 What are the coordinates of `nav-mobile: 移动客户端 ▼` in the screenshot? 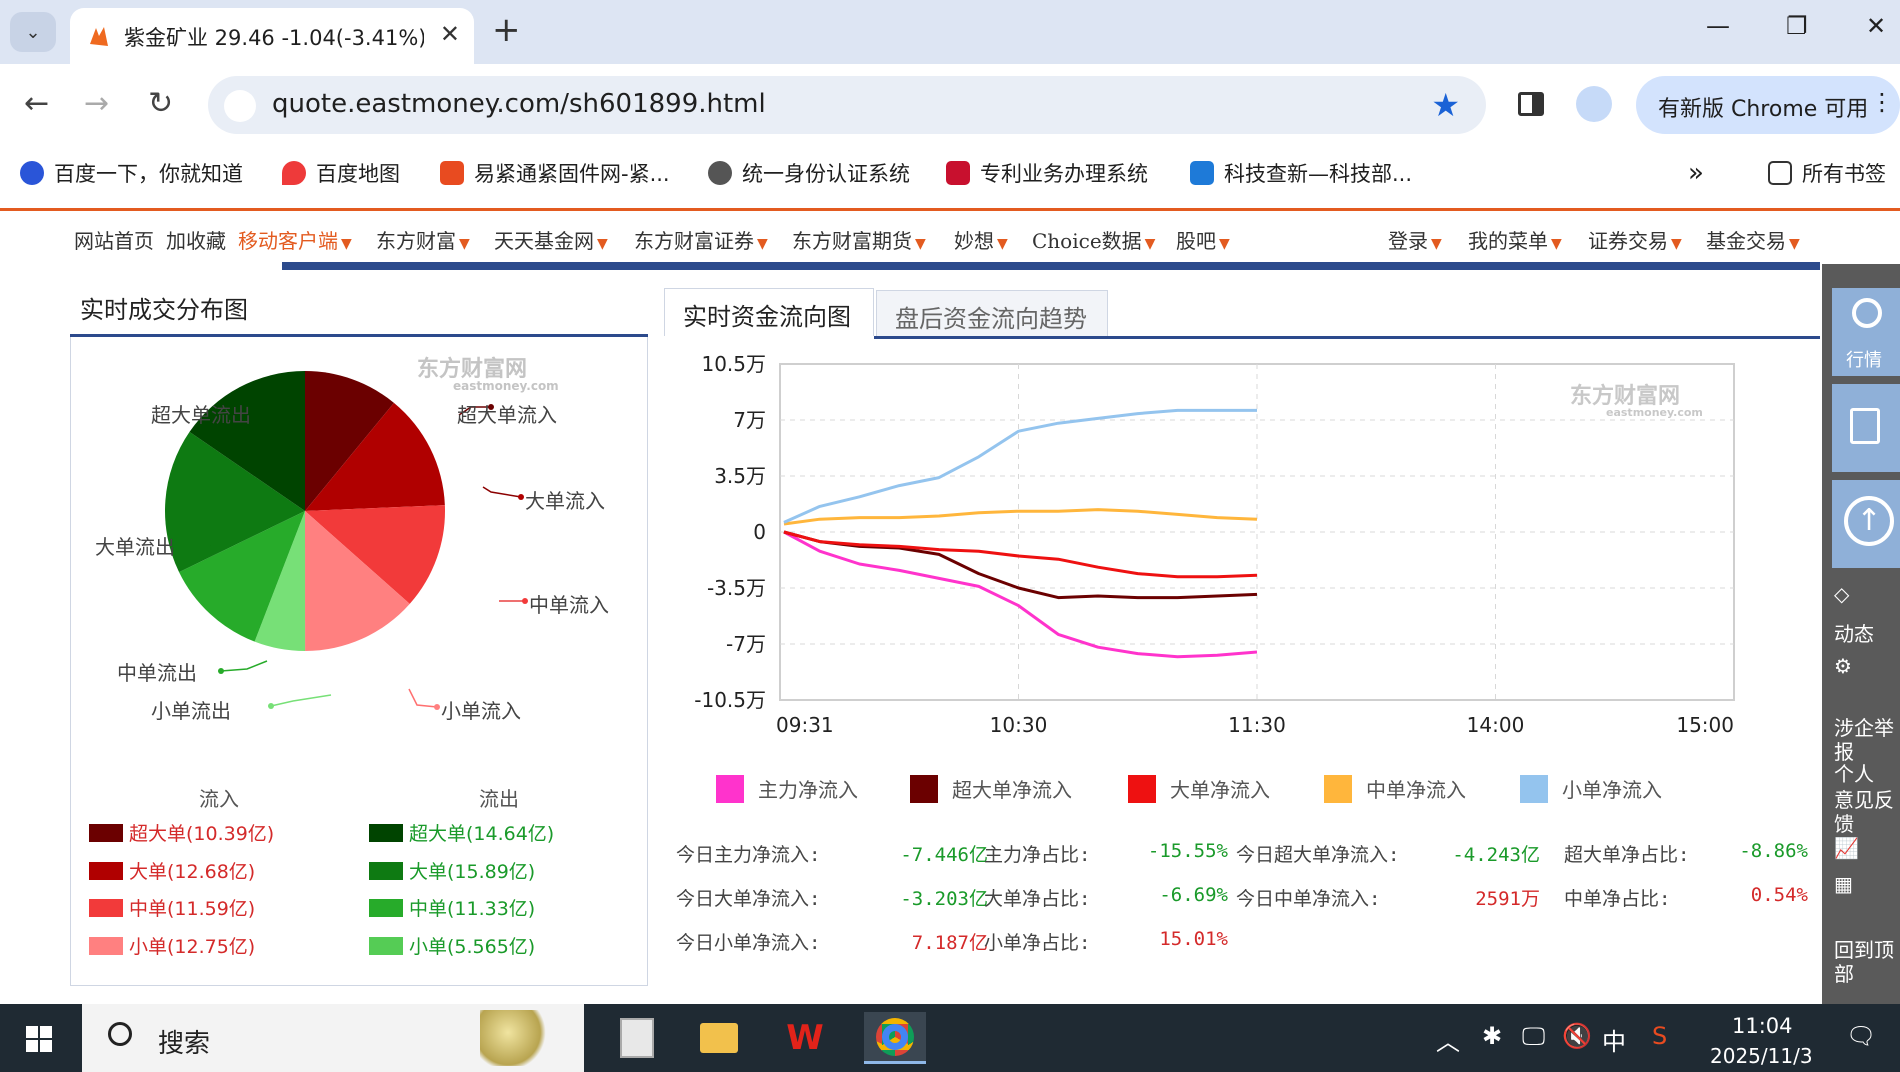 It's located at (295, 239).